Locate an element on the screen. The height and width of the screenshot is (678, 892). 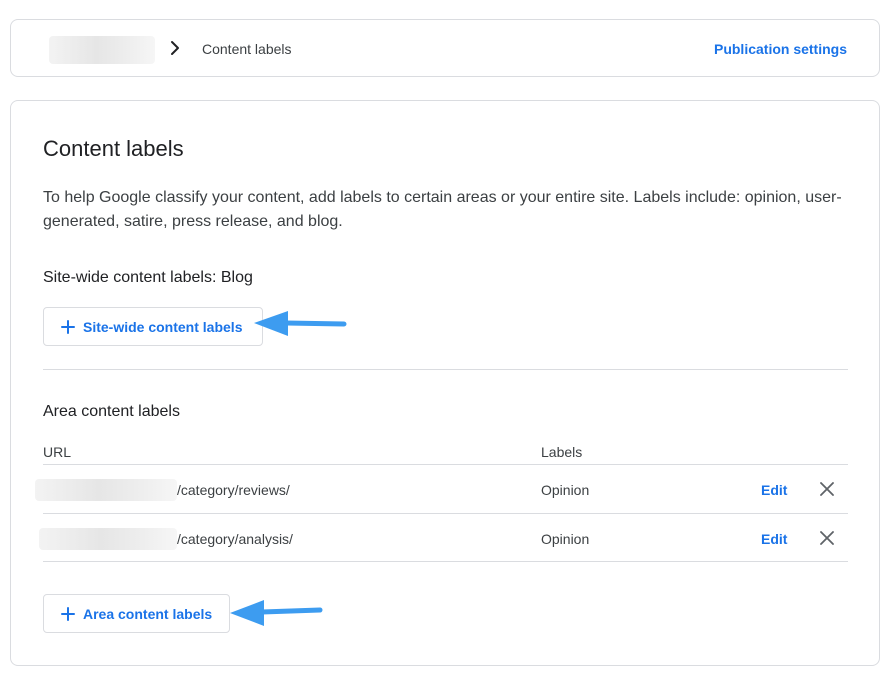
chevron-right-icon is located at coordinates (175, 48).